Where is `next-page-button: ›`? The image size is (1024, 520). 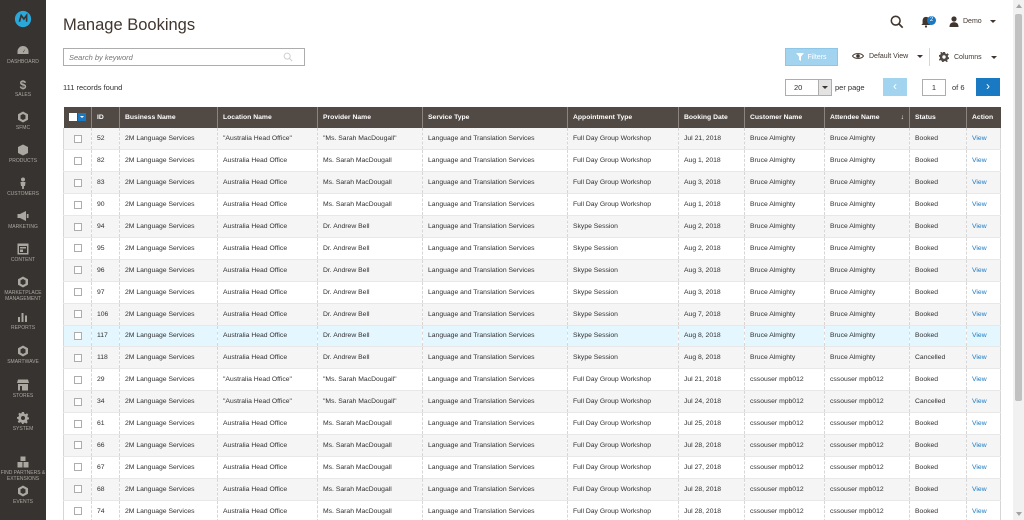 next-page-button: › is located at coordinates (988, 87).